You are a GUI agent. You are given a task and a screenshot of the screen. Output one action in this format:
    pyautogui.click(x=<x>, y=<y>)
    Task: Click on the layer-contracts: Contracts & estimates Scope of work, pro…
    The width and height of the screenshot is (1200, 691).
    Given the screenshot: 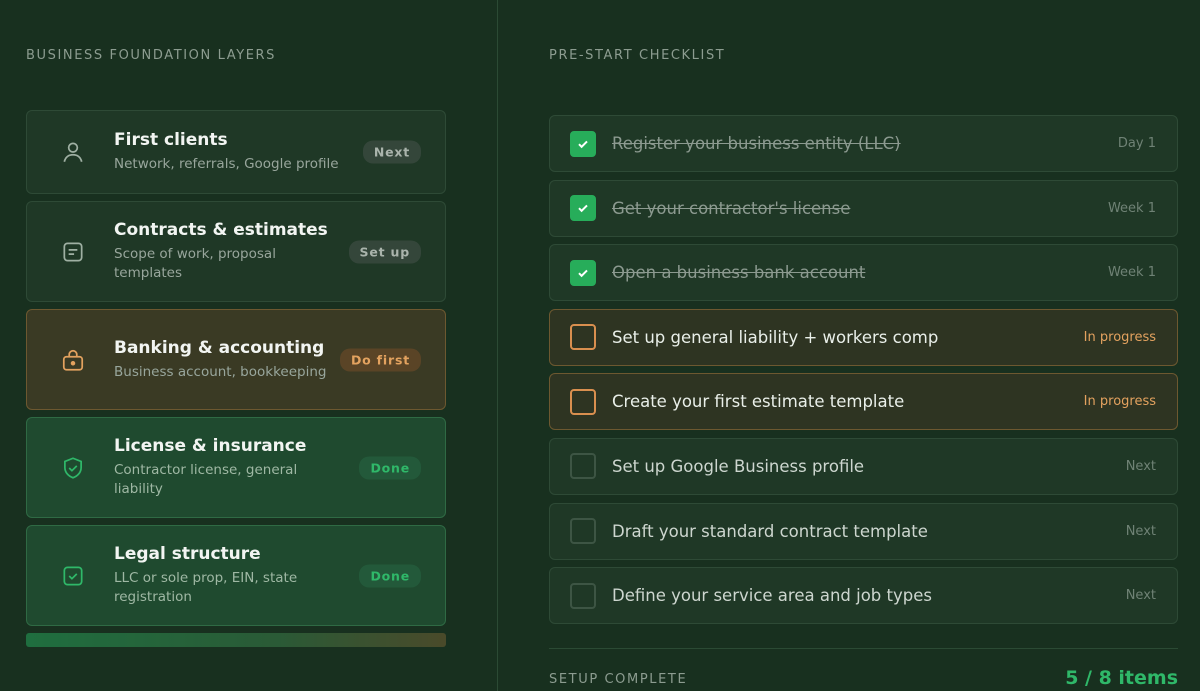 What is the action you would take?
    pyautogui.click(x=236, y=251)
    